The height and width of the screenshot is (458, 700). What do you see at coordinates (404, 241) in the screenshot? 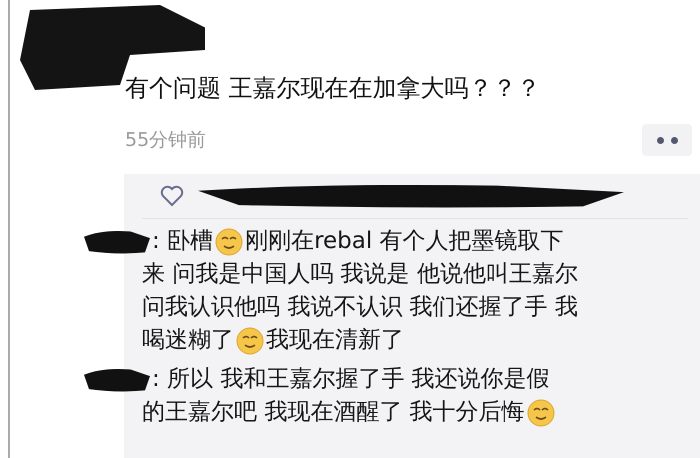
I see `comment-text: 刚刚在rebal 有个人把墨镜取下` at bounding box center [404, 241].